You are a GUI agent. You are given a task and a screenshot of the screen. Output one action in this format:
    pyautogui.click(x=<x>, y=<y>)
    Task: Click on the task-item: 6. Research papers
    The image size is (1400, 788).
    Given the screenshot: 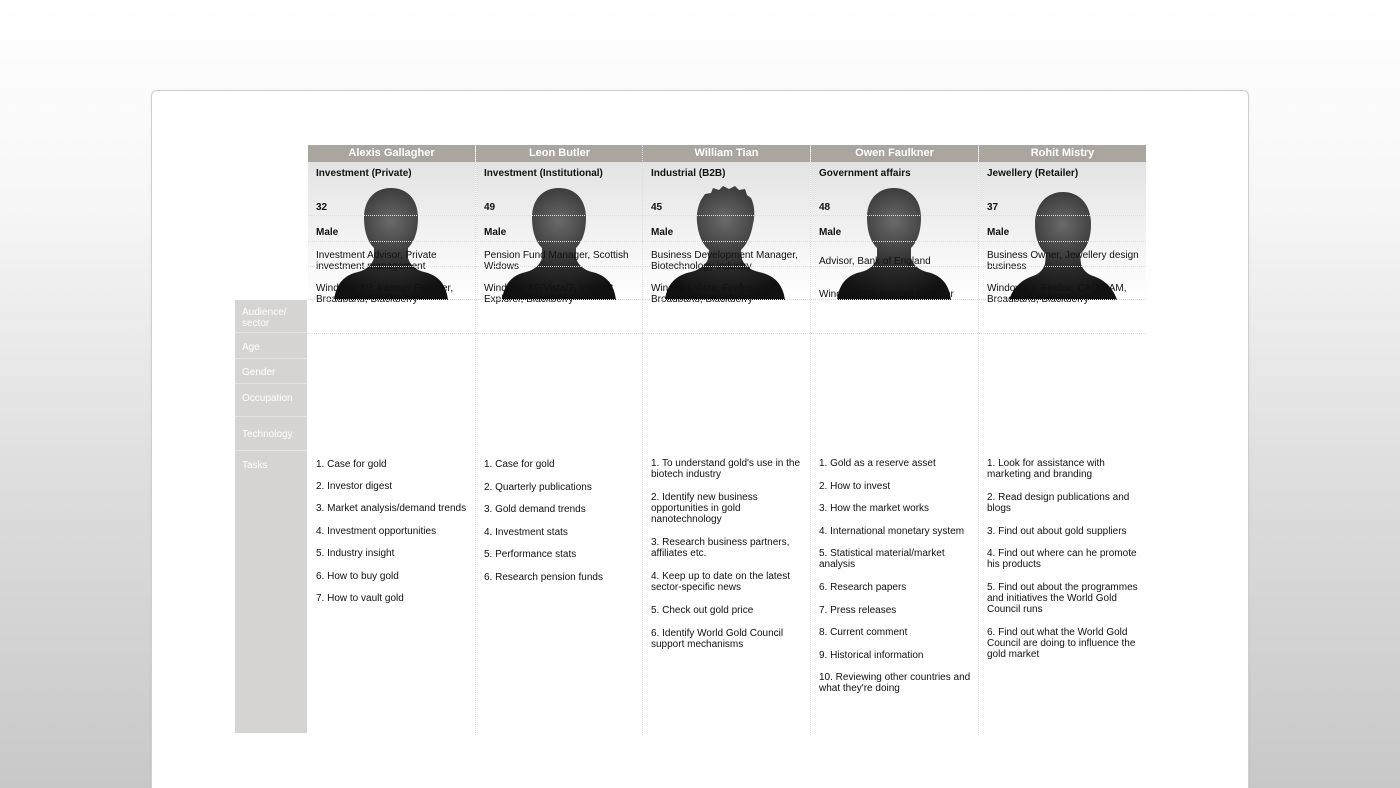 What is the action you would take?
    pyautogui.click(x=863, y=587)
    